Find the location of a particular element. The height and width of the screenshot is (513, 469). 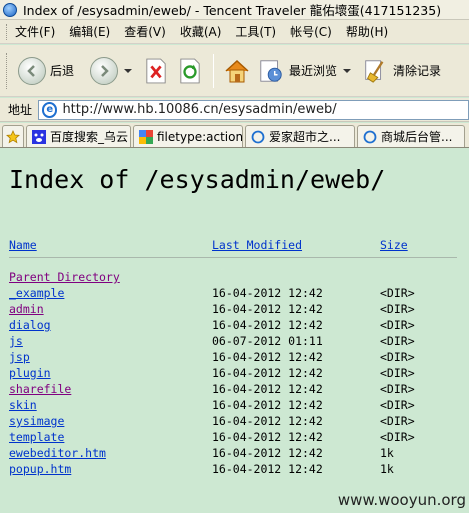

menu-edit: 编辑(E) is located at coordinates (89, 31).